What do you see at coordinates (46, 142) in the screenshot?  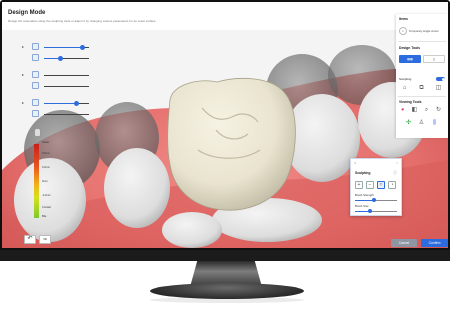 I see `legend-title: Scaler` at bounding box center [46, 142].